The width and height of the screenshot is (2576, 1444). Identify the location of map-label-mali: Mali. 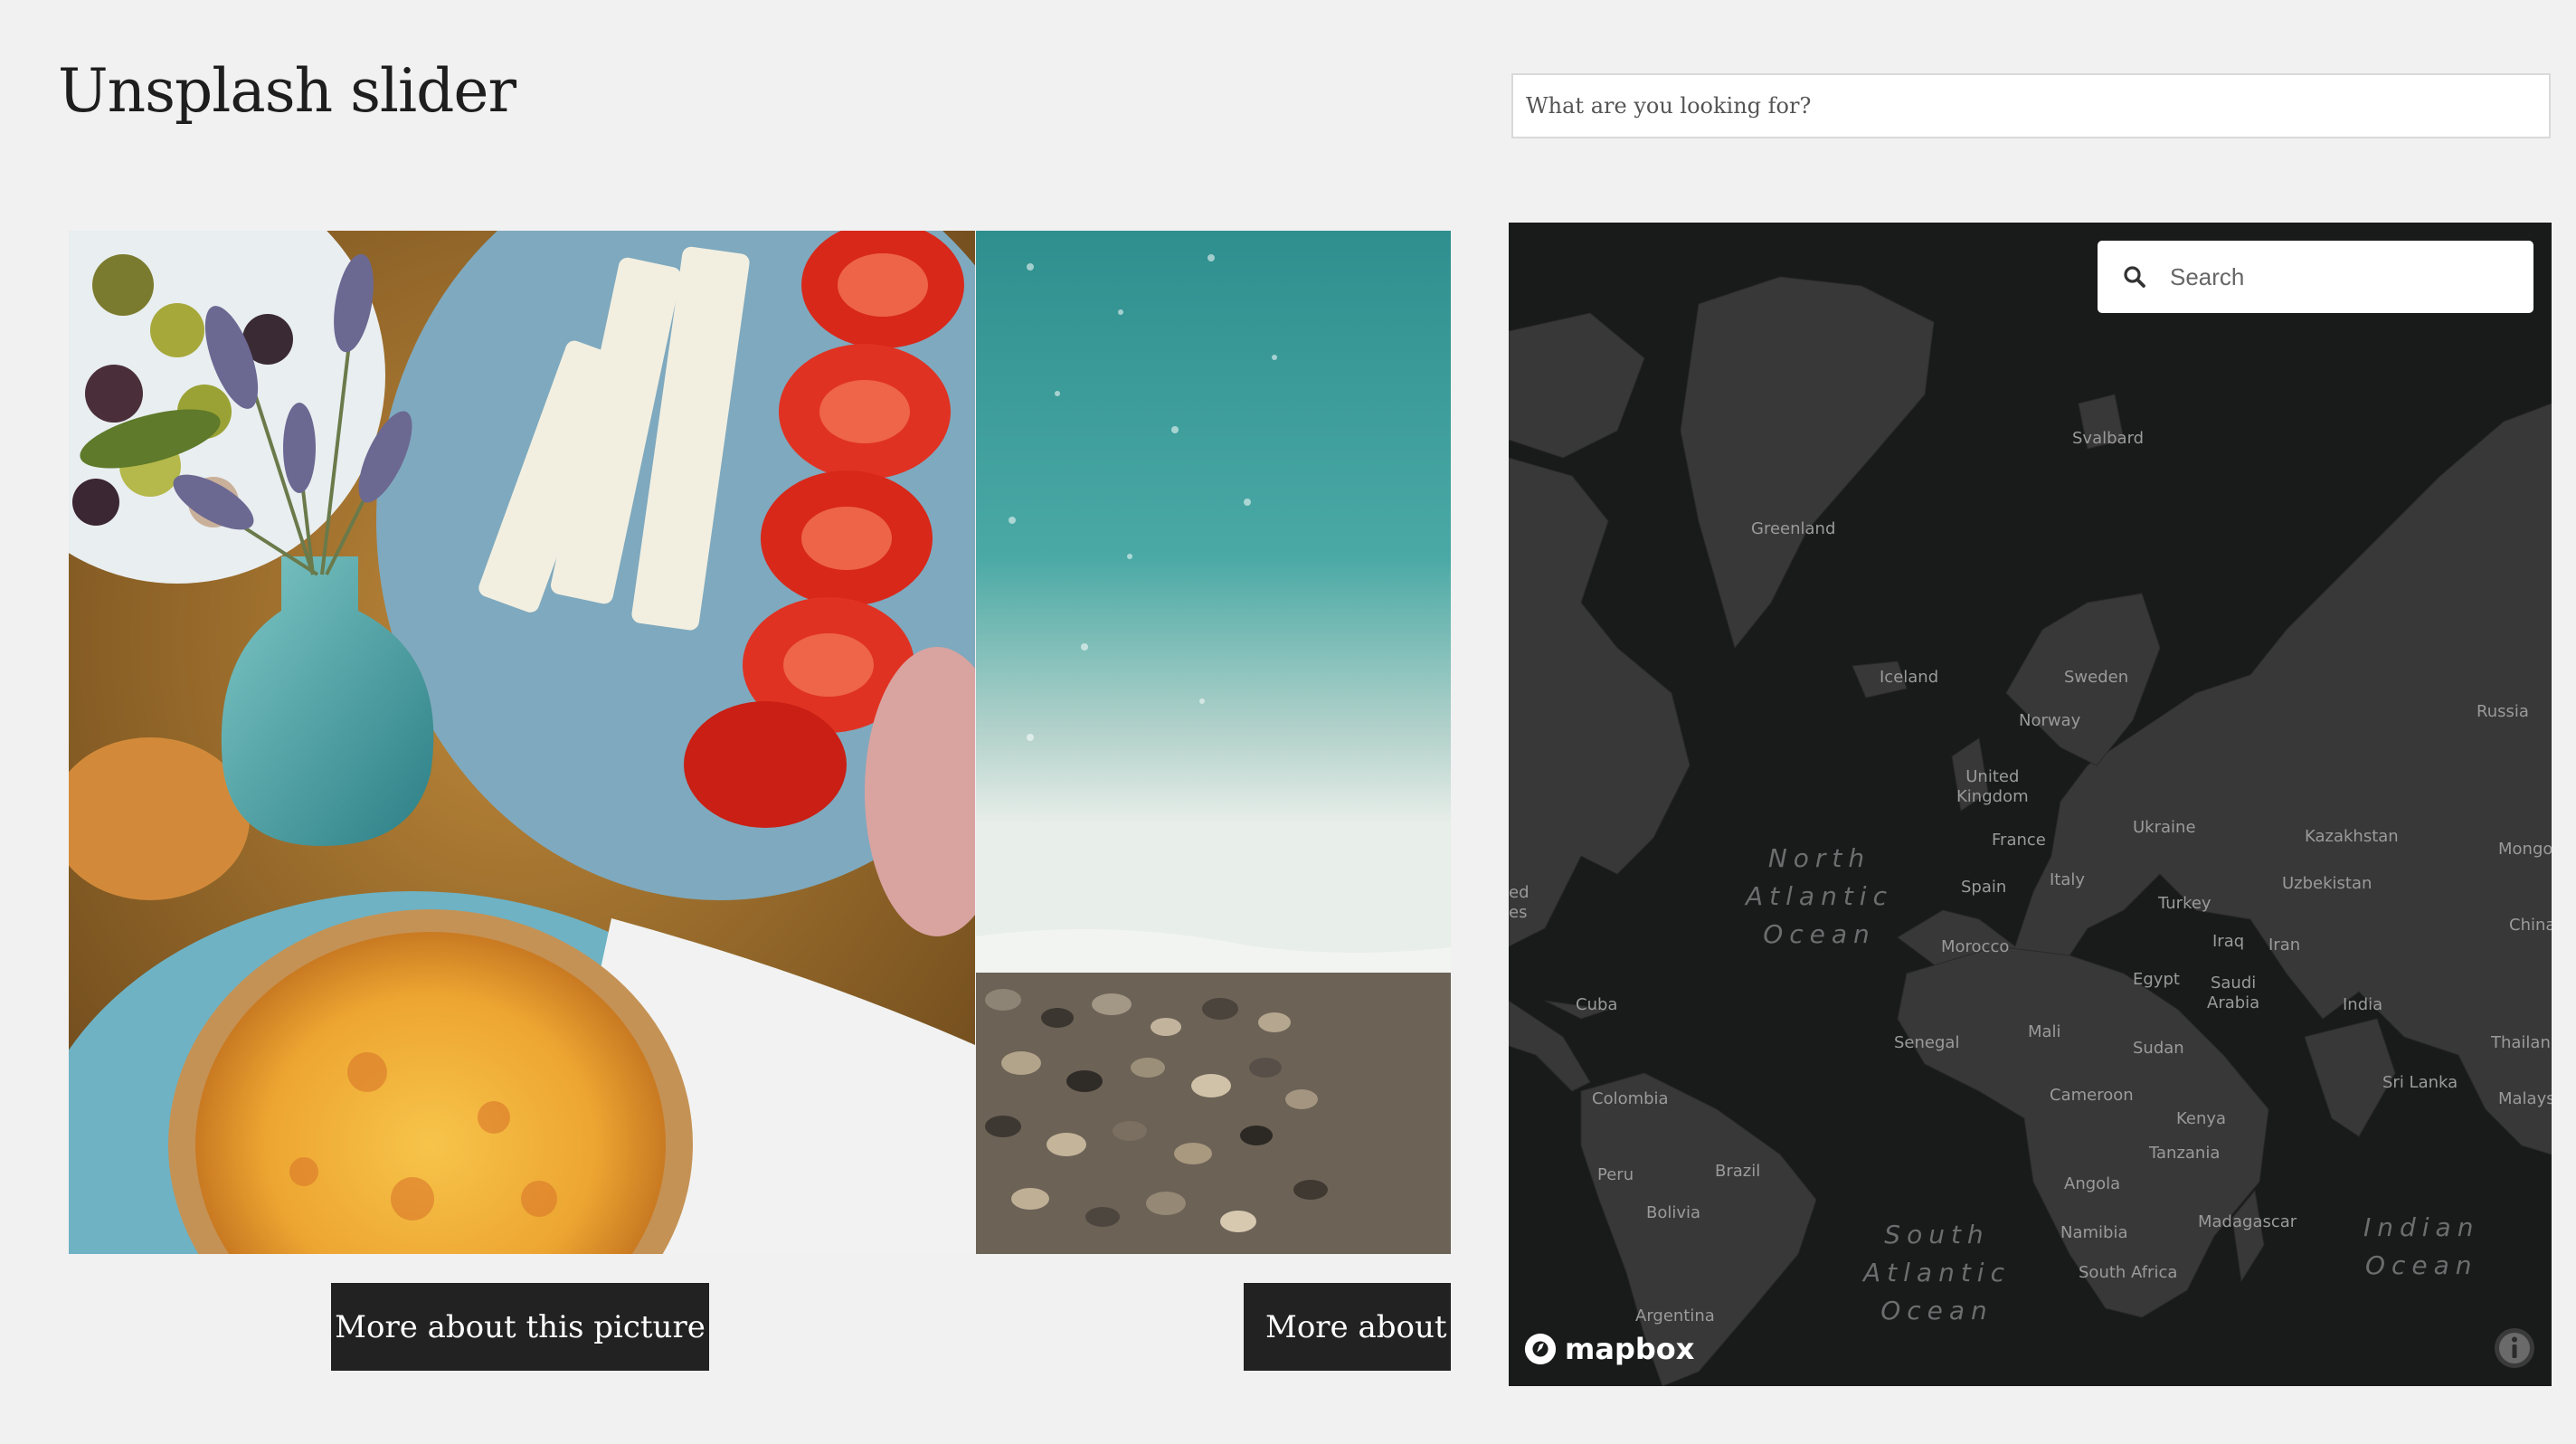
(2044, 1032).